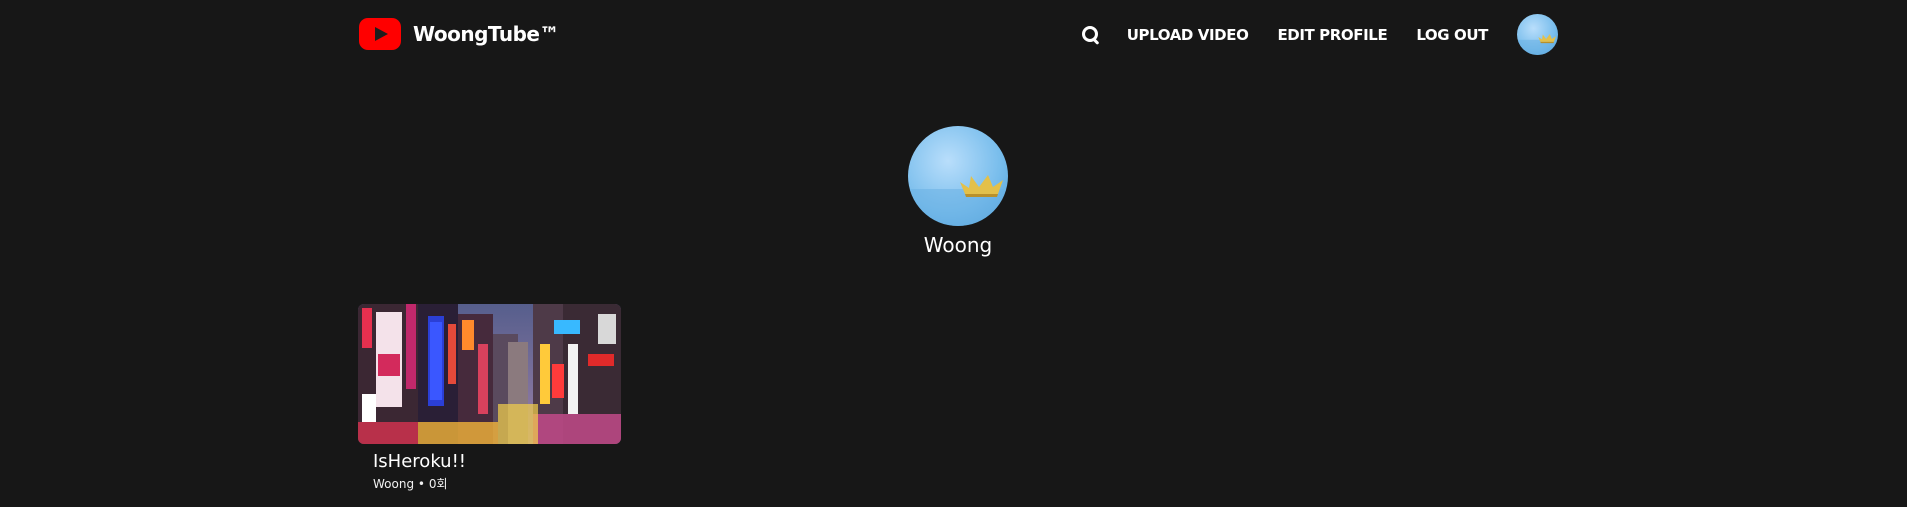 This screenshot has width=1907, height=507. I want to click on profile-crown-image, so click(958, 176).